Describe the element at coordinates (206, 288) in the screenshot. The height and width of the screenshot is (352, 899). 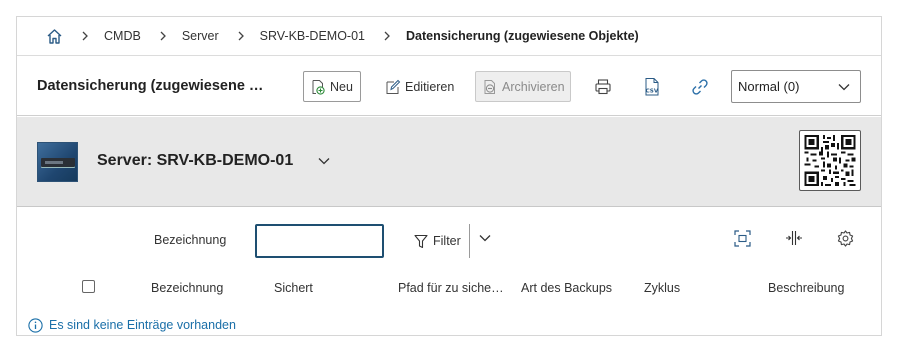
I see `column-header-bezeichnung: Bezeichnung` at that location.